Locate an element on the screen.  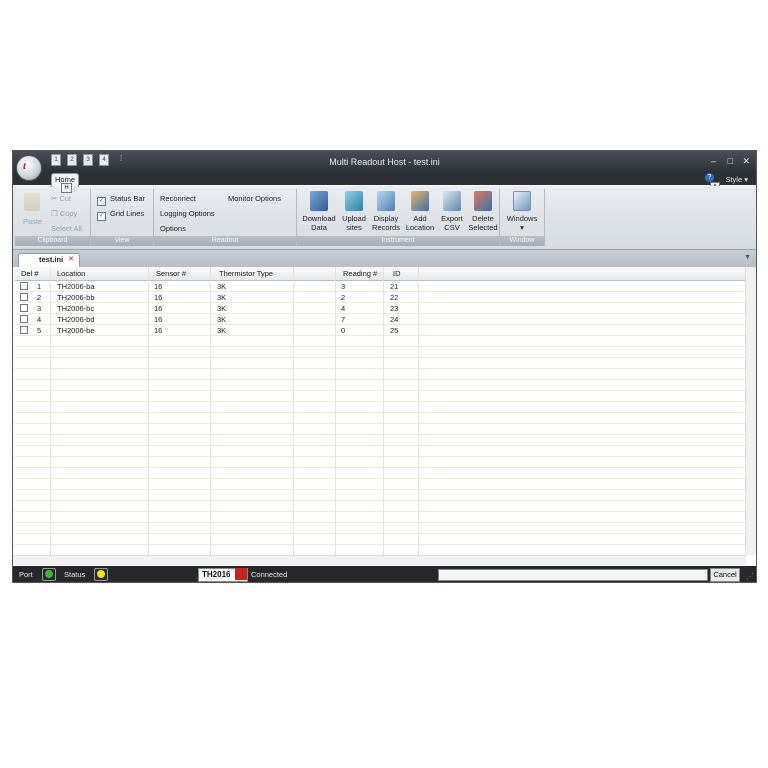
logging-options-button: Logging Options is located at coordinates (187, 213).